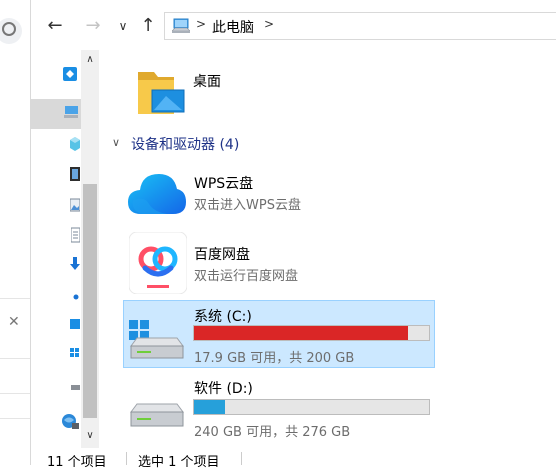 The height and width of the screenshot is (470, 556). What do you see at coordinates (222, 254) in the screenshot?
I see `baidu-netdisk-name: 百度网盘` at bounding box center [222, 254].